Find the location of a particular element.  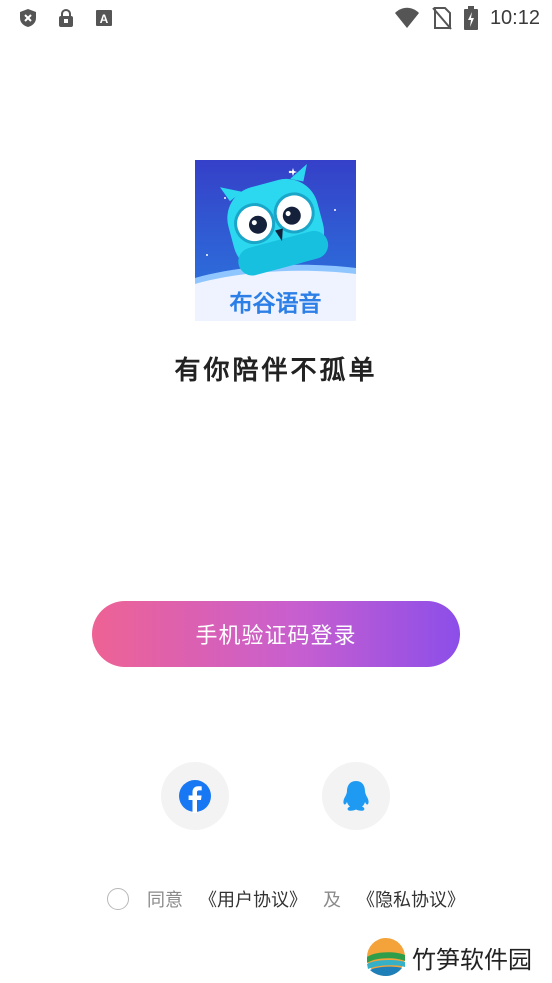

wifi-icon is located at coordinates (406, 17).